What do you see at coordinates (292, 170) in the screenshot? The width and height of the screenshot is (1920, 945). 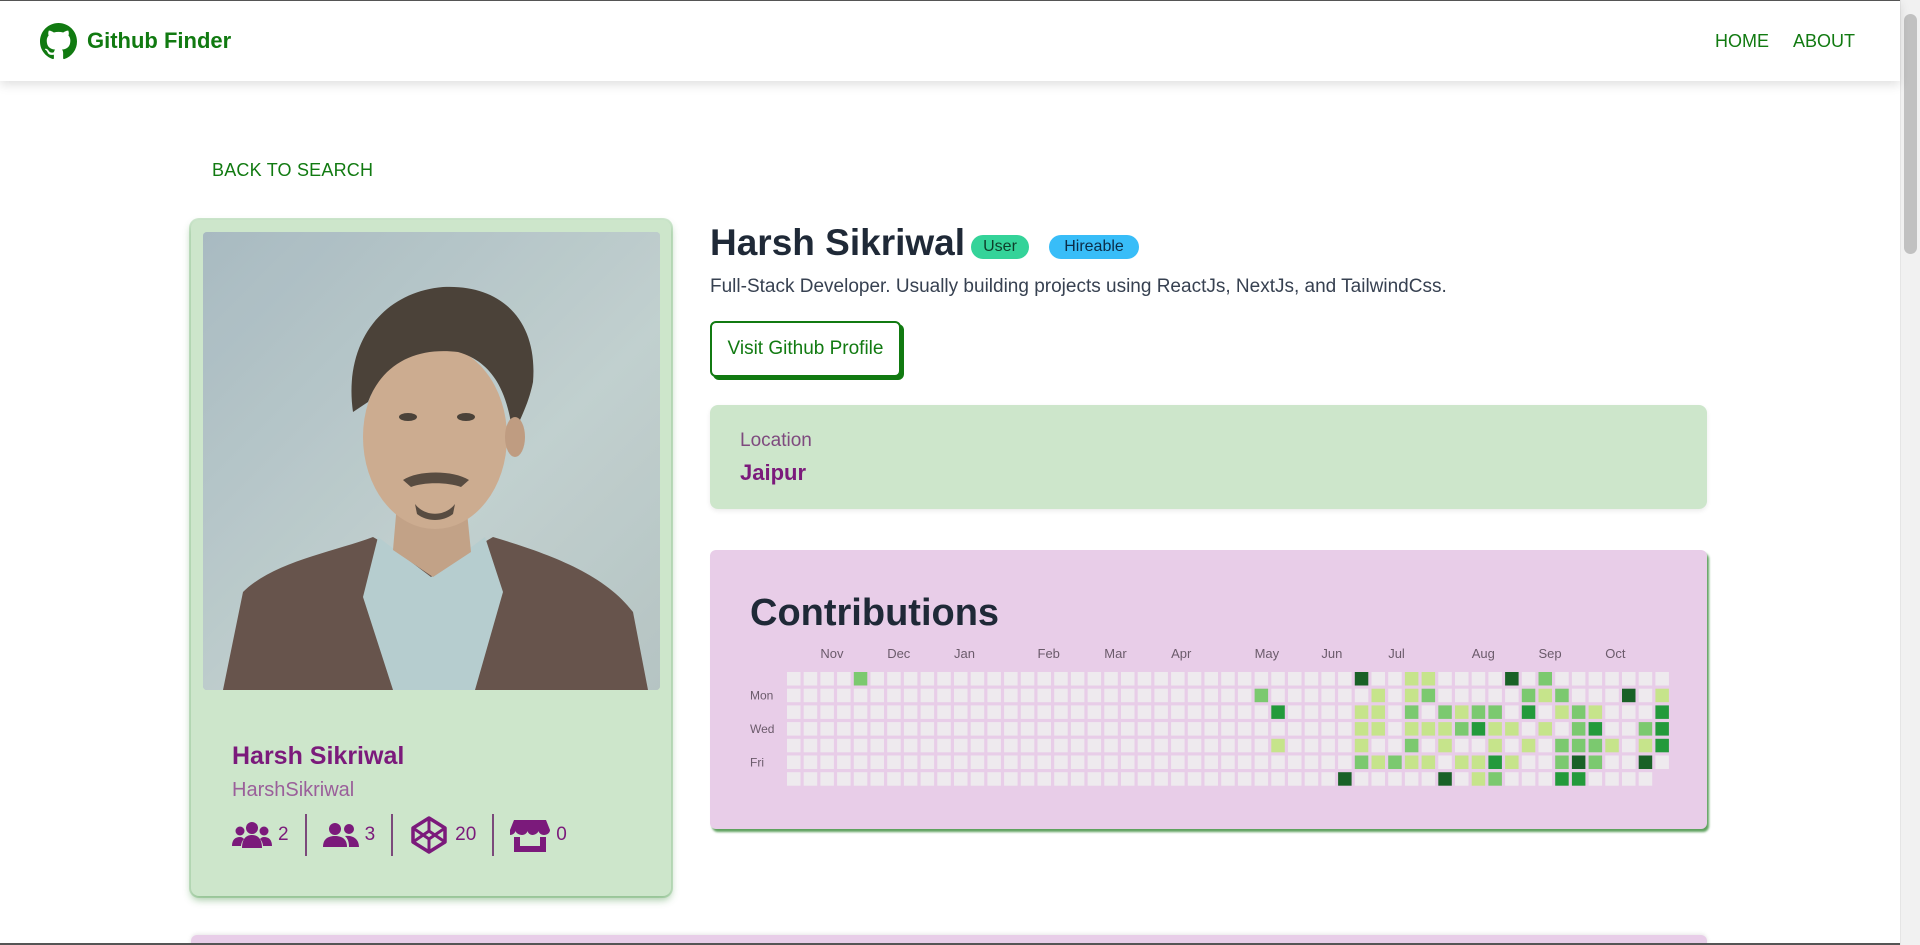 I see `back-to-search-link: BACK TO SEARCH` at bounding box center [292, 170].